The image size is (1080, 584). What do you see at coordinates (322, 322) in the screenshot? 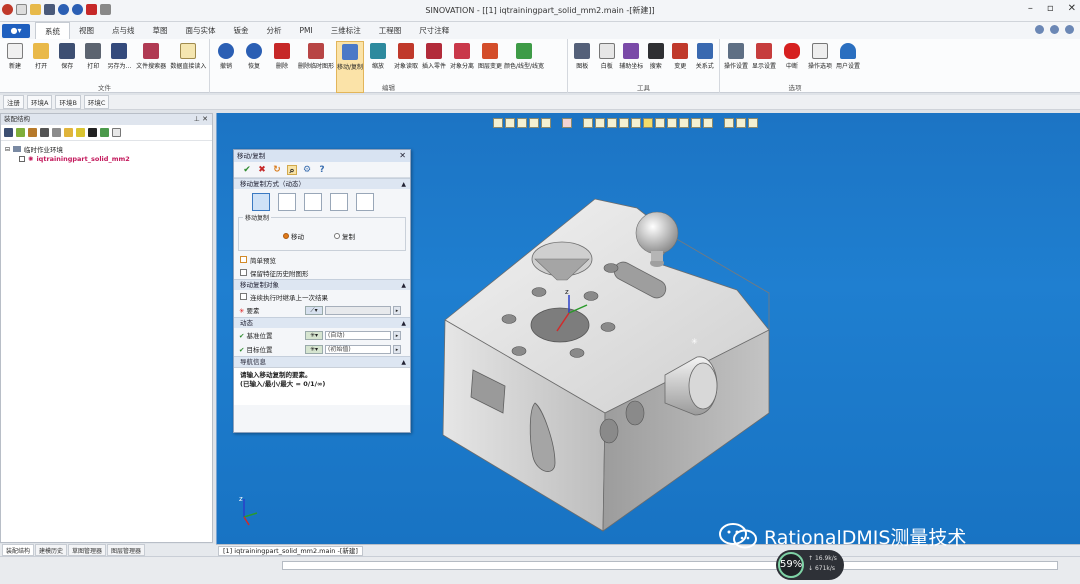
I see `section-dynamic: 动态 ▲` at bounding box center [322, 322].